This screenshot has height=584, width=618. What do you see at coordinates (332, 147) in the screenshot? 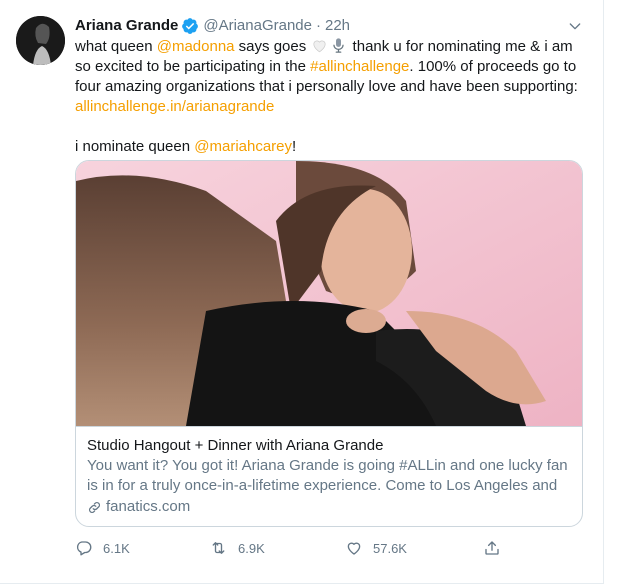
I see `tweet-paragraph-2: i nominate queen @mariahcarey!` at bounding box center [332, 147].